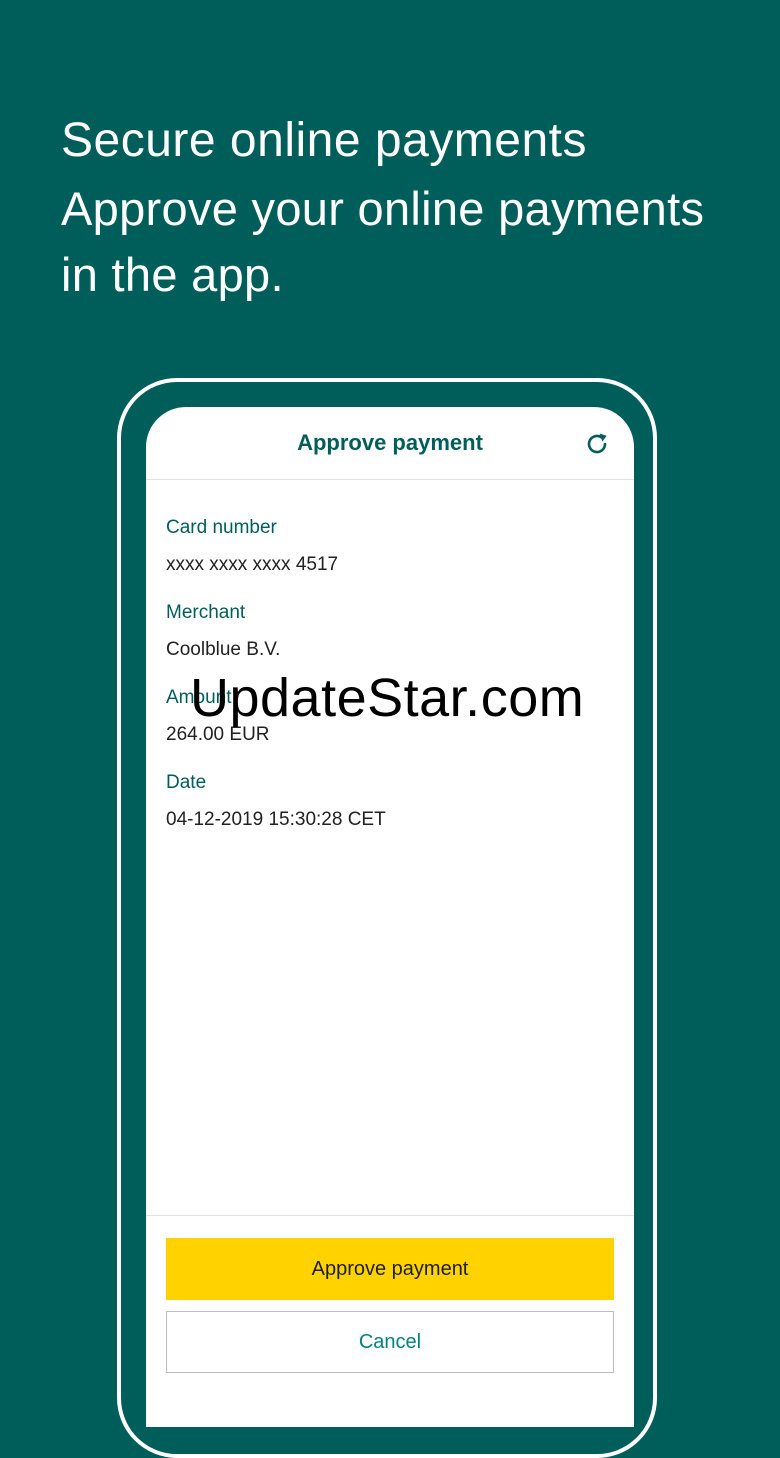  I want to click on refresh-icon, so click(597, 444).